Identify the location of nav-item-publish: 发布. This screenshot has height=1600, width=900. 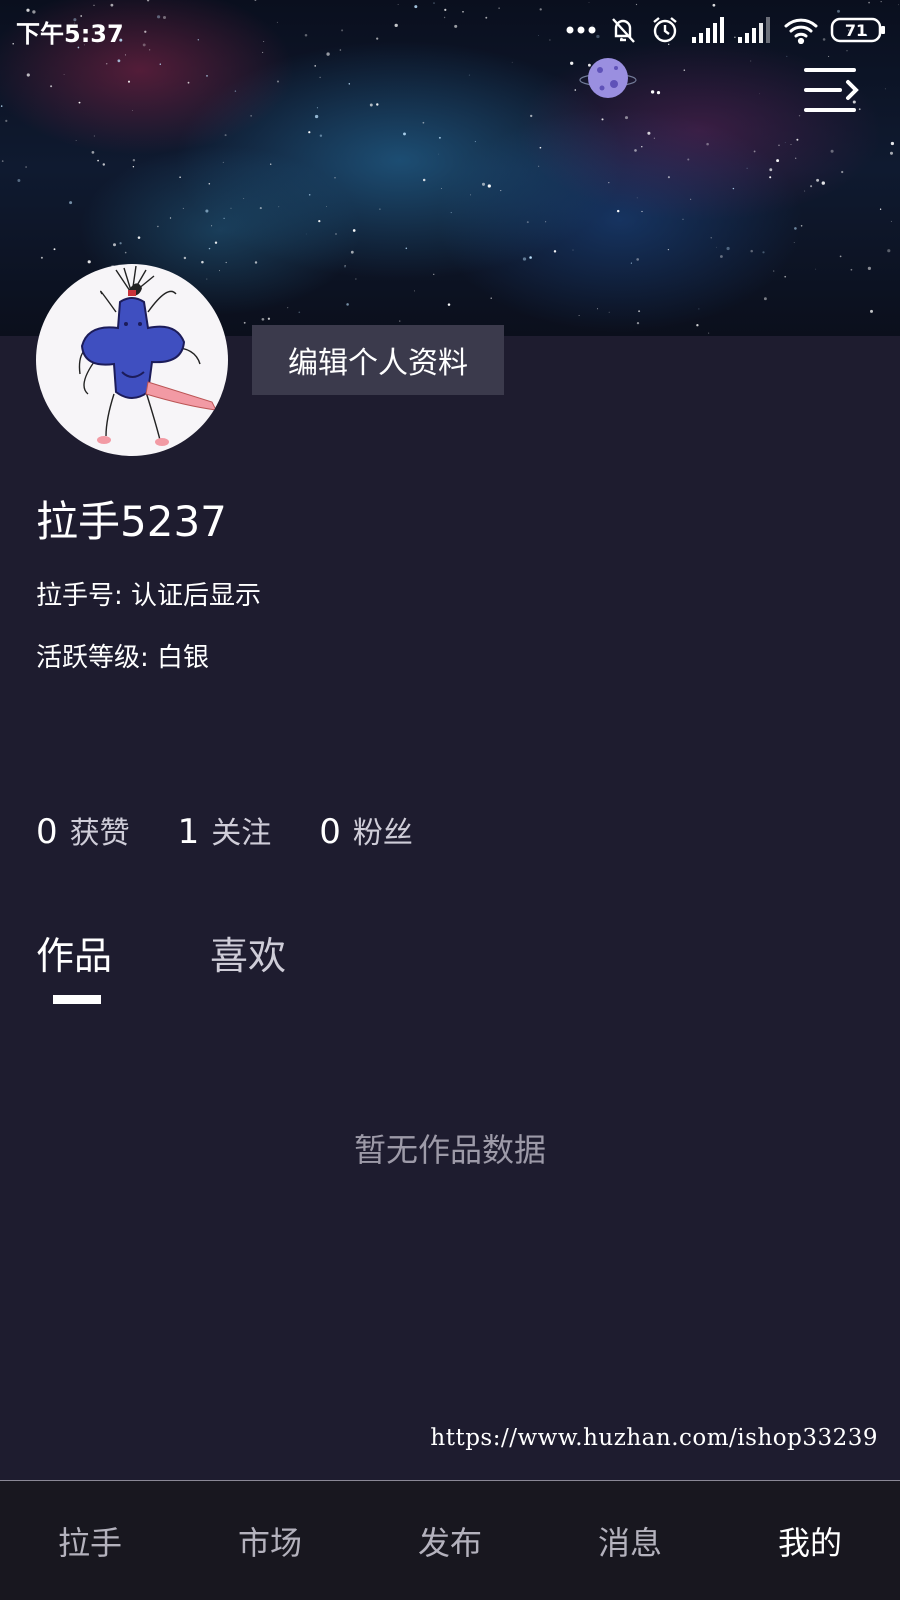
(450, 1540).